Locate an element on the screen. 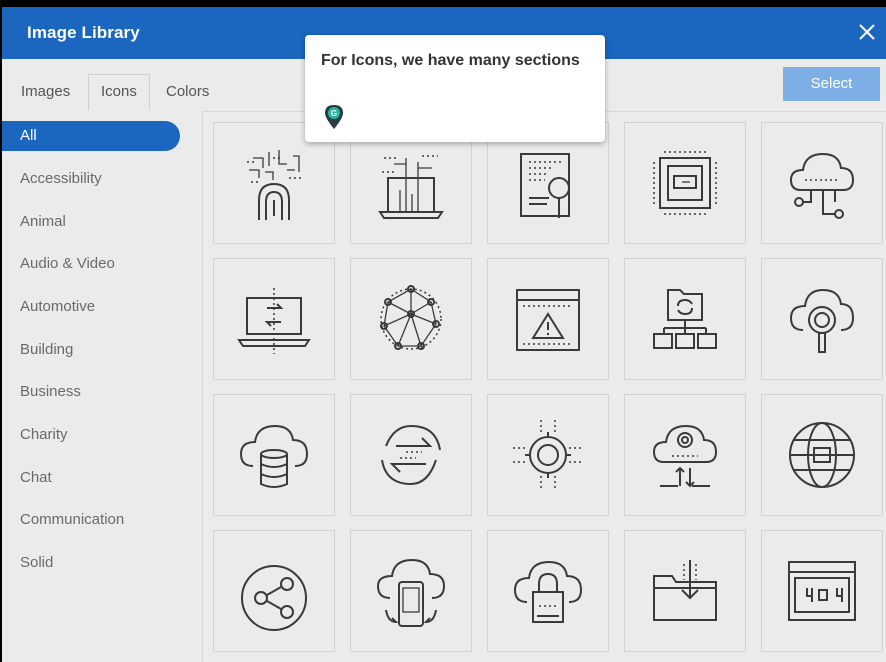  folder-download-icon is located at coordinates (685, 590).